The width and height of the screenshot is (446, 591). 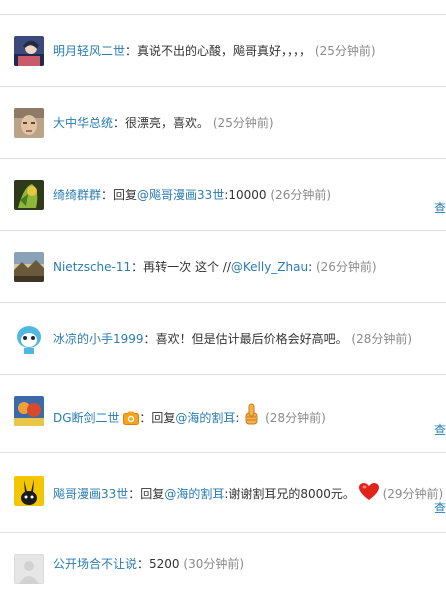 I want to click on landscape-avatar-icon, so click(x=29, y=267).